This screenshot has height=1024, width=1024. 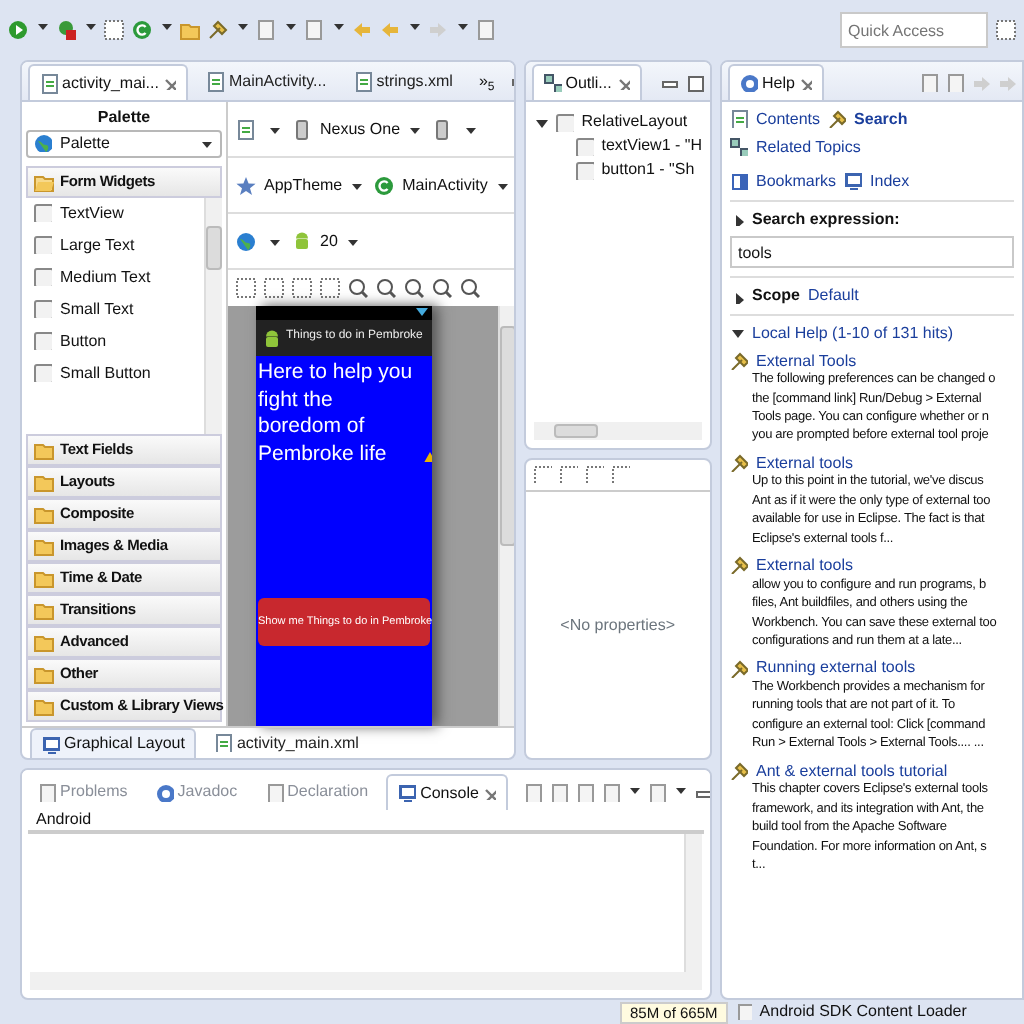 What do you see at coordinates (115, 341) in the screenshot?
I see `palette-item: Button` at bounding box center [115, 341].